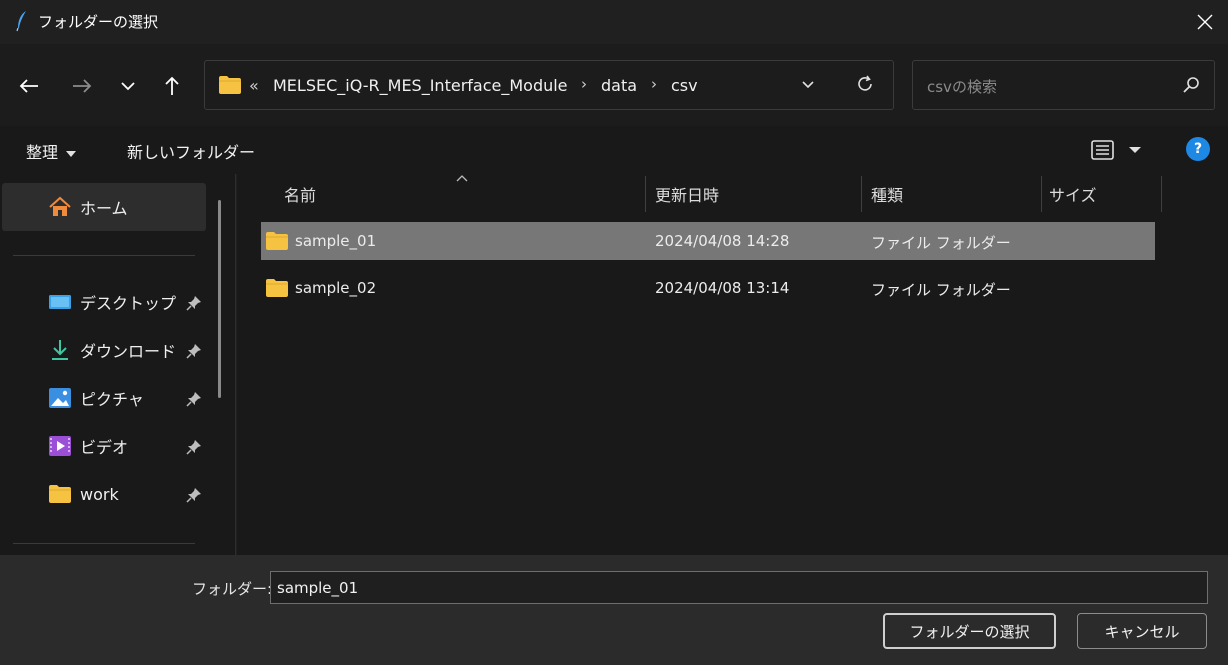  Describe the element at coordinates (128, 303) in the screenshot. I see `sidebar-item-label: デスクトップ` at that location.